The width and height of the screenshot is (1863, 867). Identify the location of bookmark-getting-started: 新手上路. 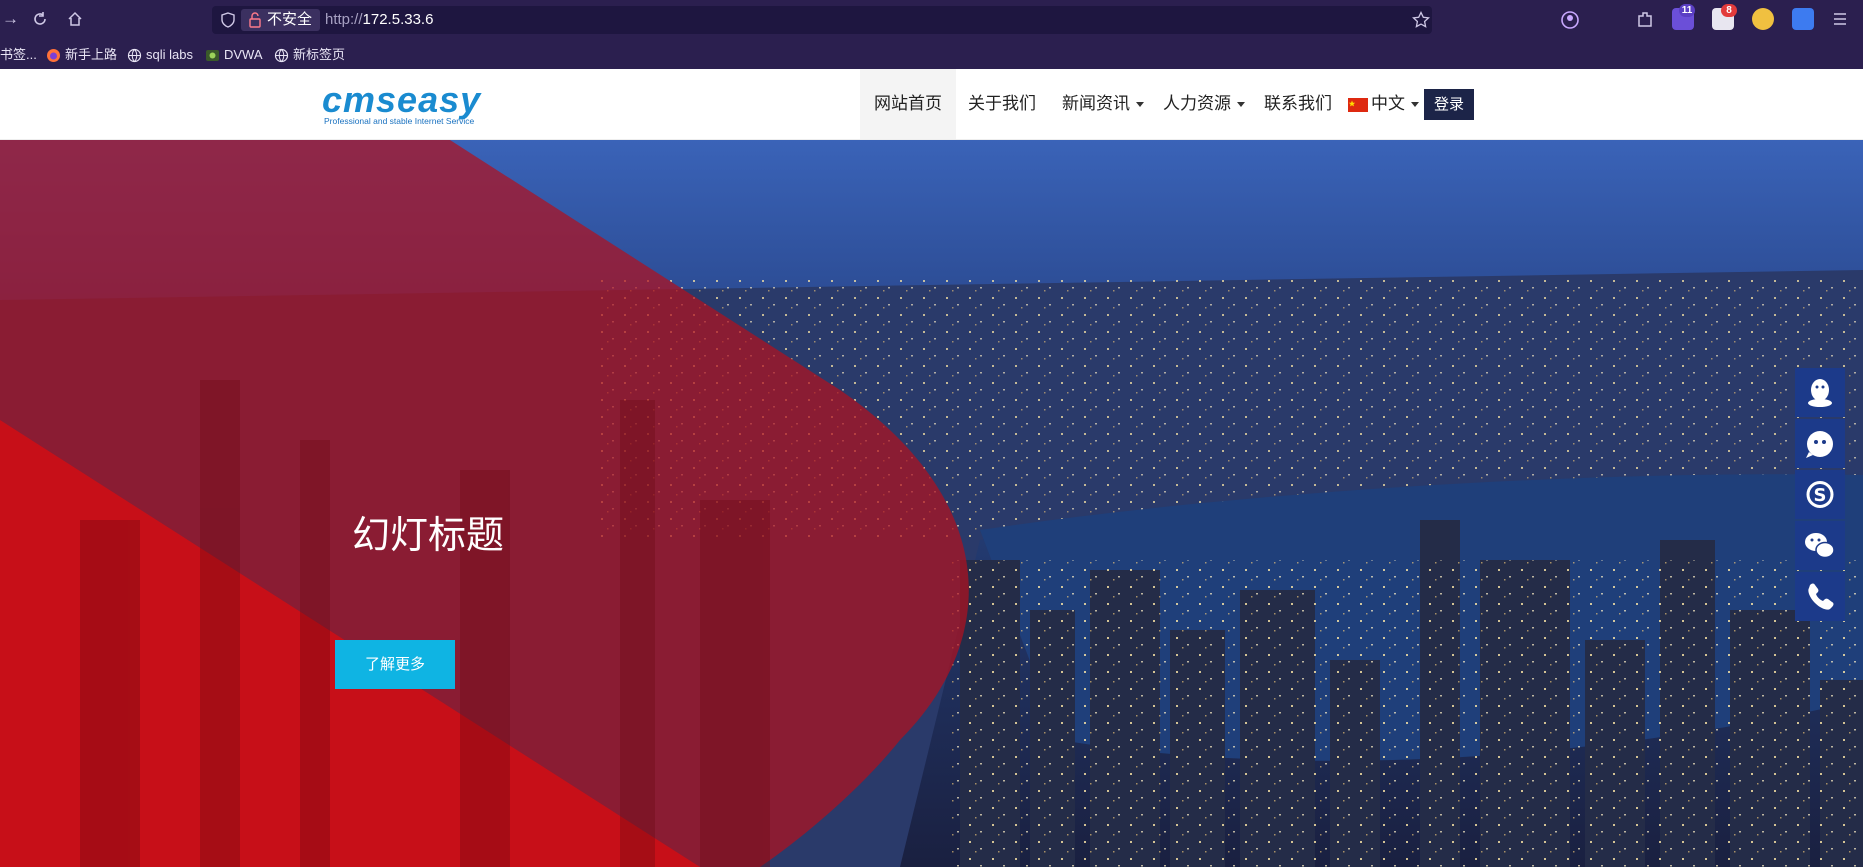
(81, 55).